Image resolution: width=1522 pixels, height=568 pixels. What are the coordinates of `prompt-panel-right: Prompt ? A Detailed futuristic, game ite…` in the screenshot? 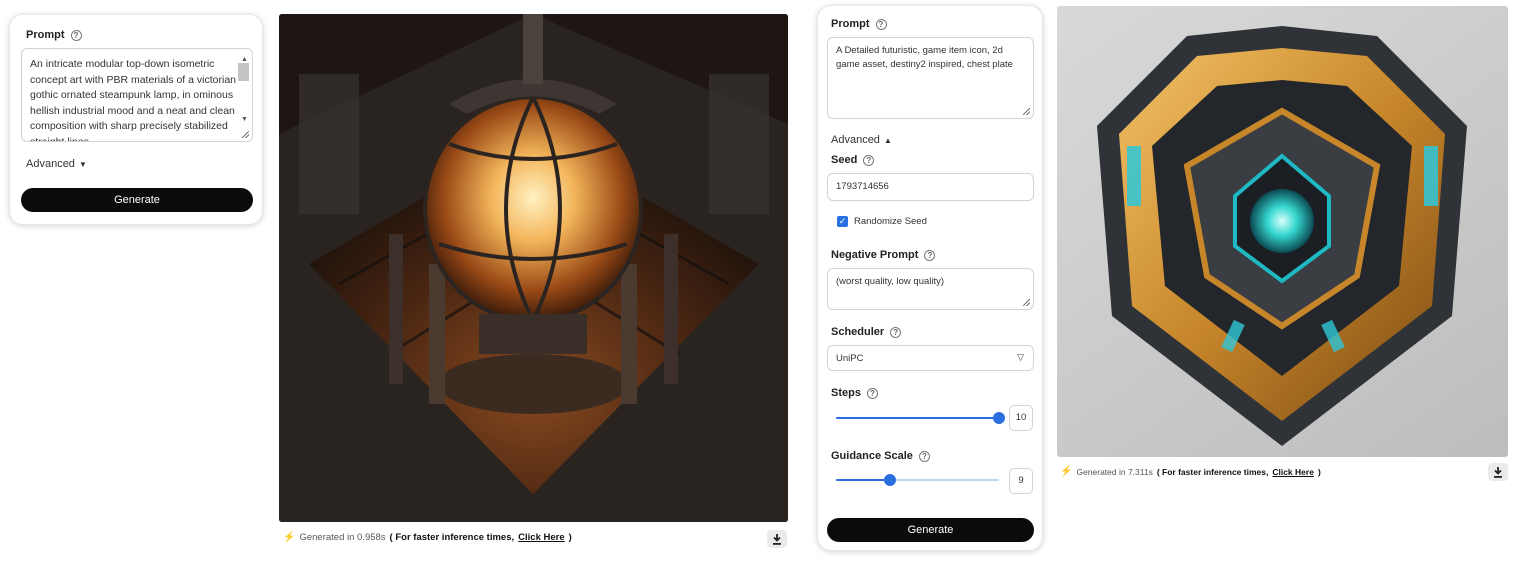 It's located at (930, 278).